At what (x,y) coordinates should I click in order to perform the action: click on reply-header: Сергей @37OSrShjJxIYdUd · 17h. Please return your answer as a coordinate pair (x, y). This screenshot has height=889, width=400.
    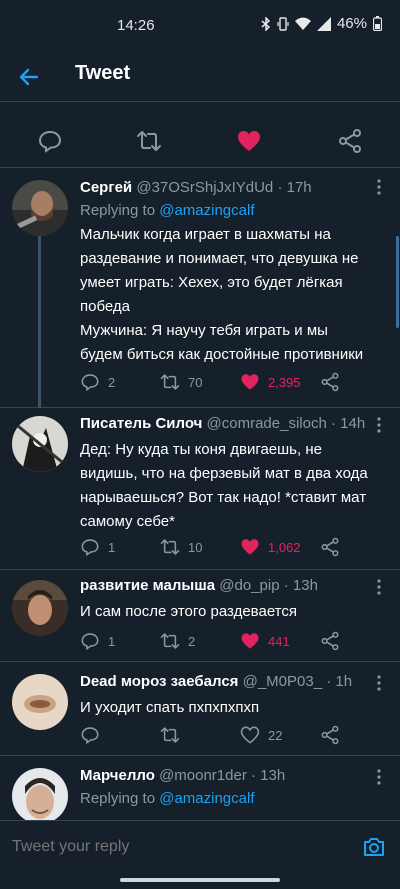
    Looking at the image, I should click on (225, 188).